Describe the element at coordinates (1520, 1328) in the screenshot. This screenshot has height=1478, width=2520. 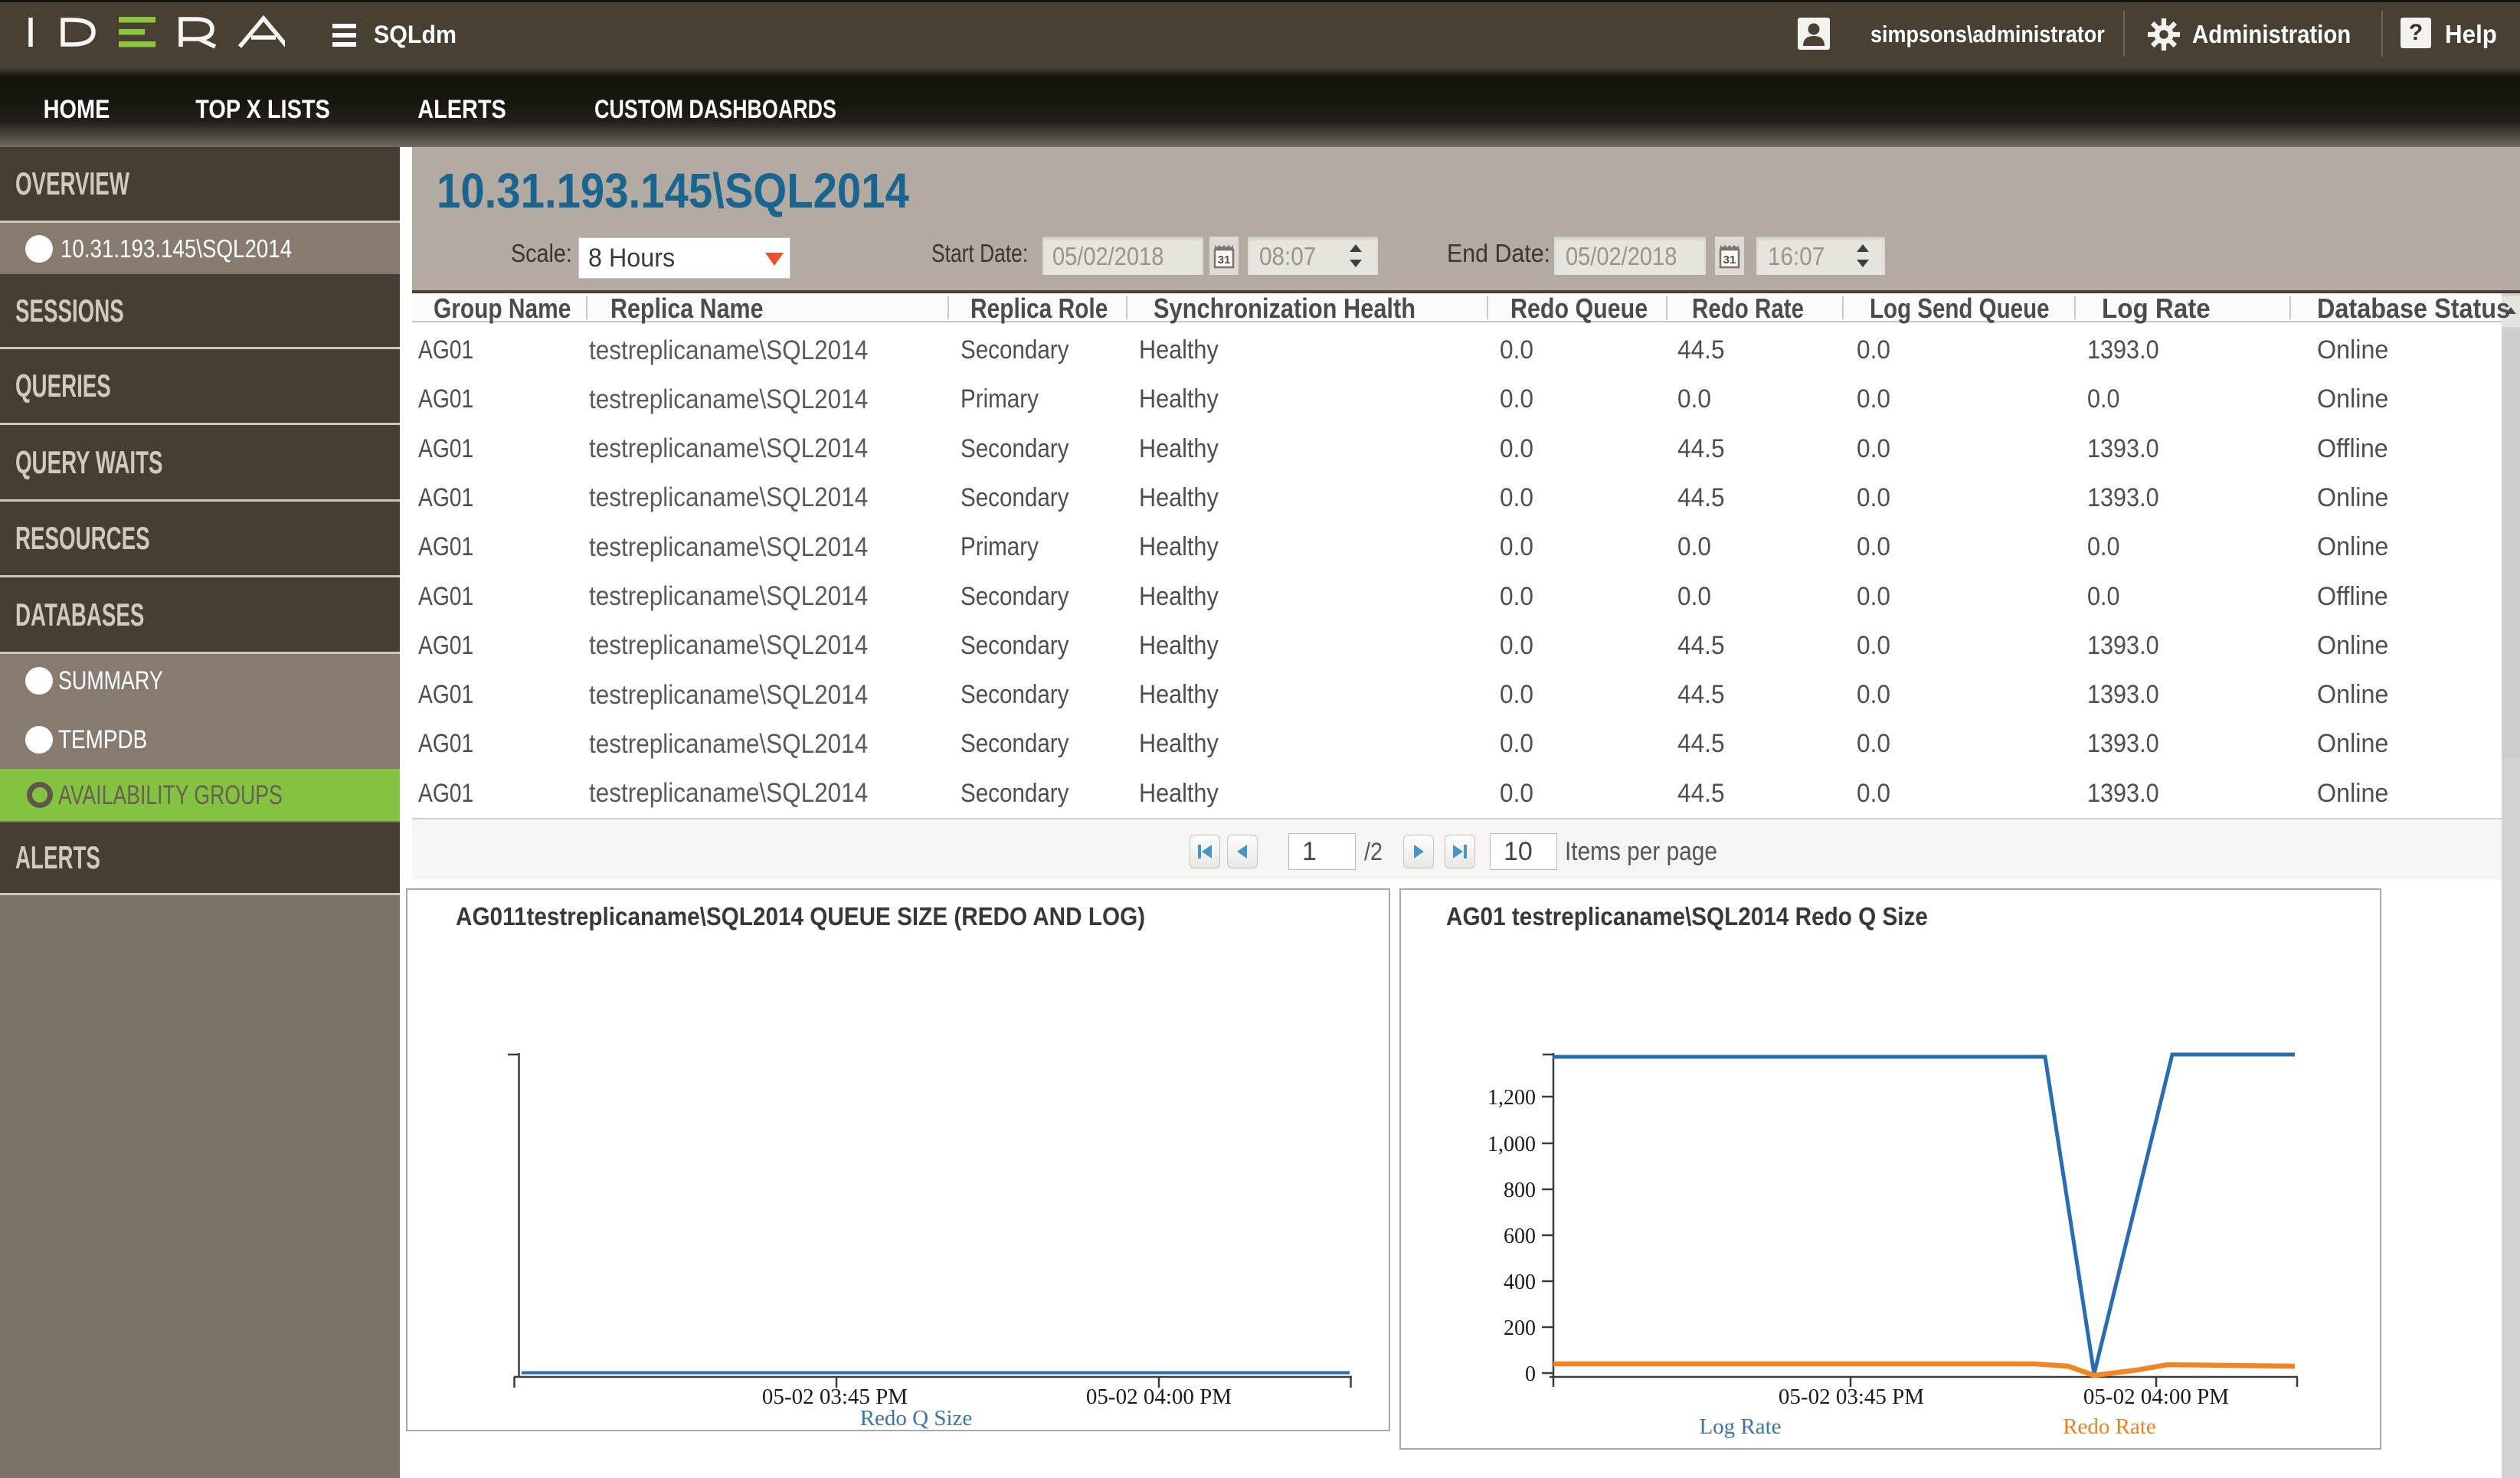
I see `svg-text: 200` at that location.